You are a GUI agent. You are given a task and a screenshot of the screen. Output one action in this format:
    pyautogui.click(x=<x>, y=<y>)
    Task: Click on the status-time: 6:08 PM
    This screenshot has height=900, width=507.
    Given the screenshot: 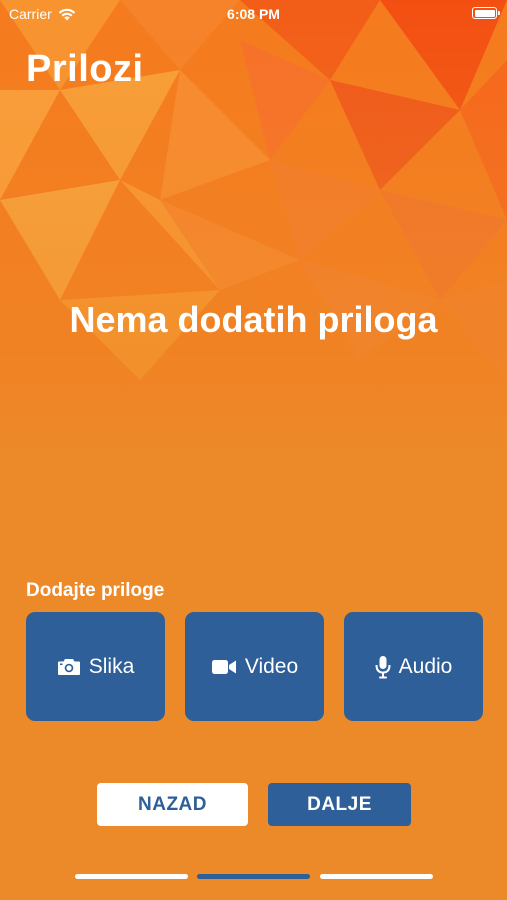 What is the action you would take?
    pyautogui.click(x=253, y=14)
    